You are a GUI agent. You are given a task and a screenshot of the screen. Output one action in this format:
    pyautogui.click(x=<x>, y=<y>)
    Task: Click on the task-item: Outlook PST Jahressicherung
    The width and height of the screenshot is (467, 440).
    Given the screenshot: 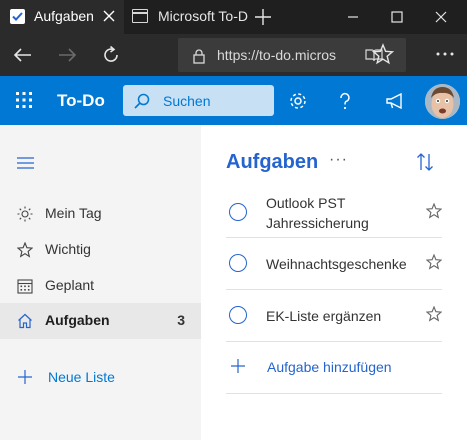 What is the action you would take?
    pyautogui.click(x=334, y=213)
    